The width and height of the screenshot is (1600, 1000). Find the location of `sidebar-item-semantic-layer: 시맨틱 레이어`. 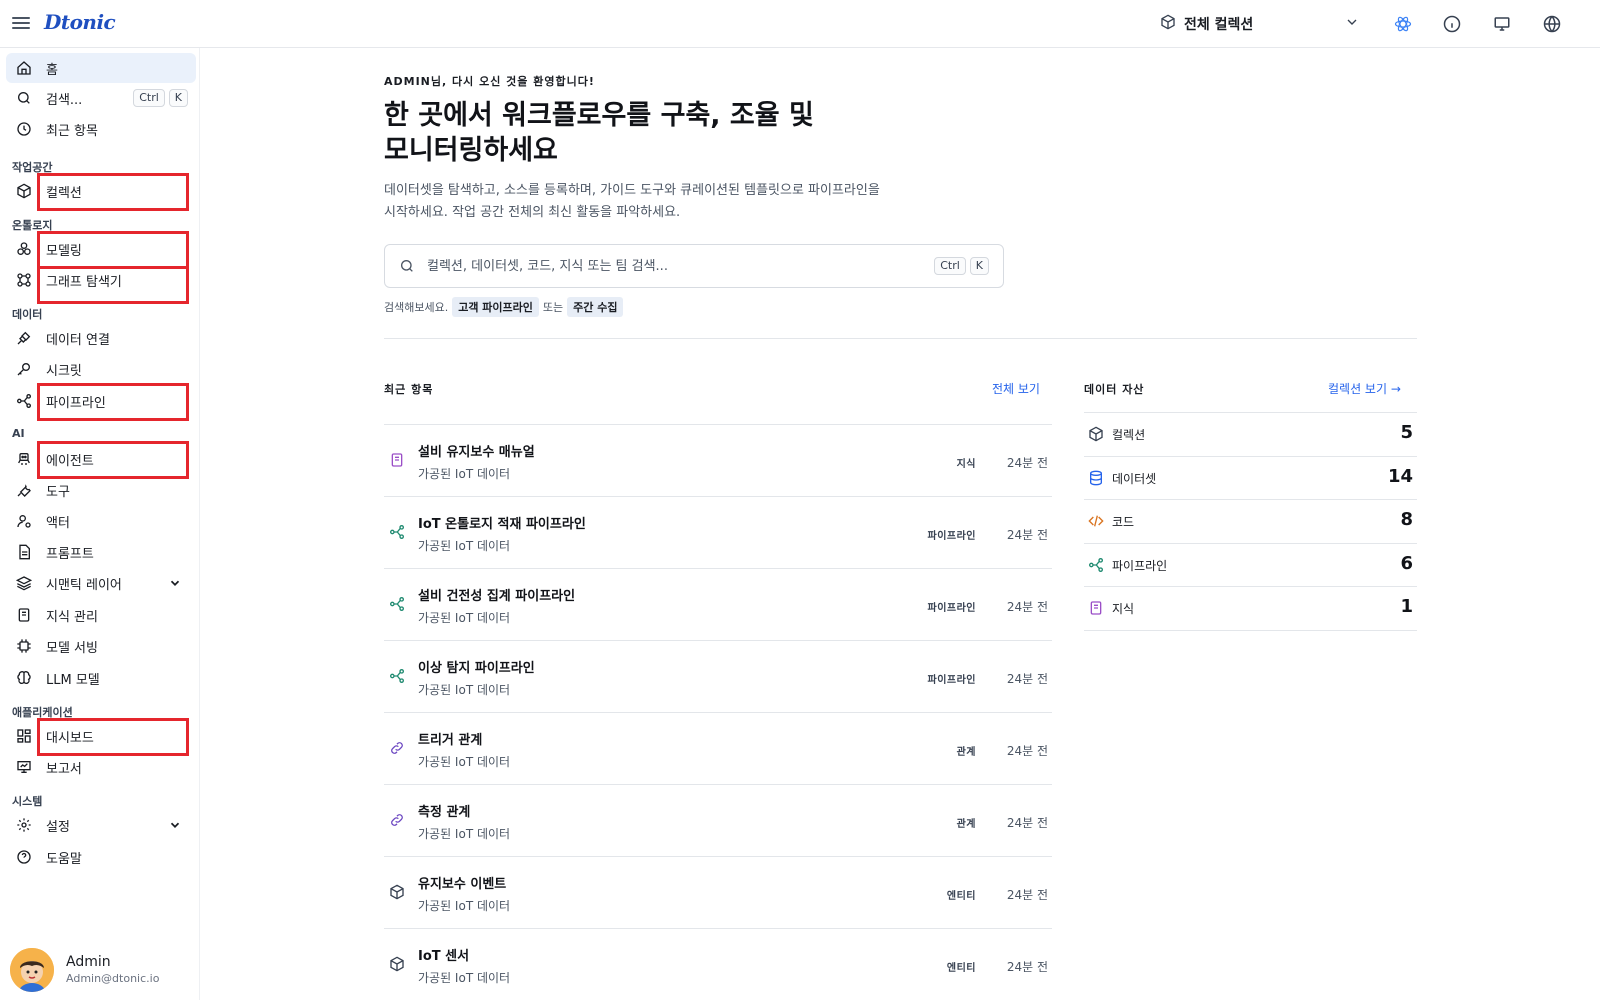

sidebar-item-semantic-layer: 시맨틱 레이어 is located at coordinates (101, 583).